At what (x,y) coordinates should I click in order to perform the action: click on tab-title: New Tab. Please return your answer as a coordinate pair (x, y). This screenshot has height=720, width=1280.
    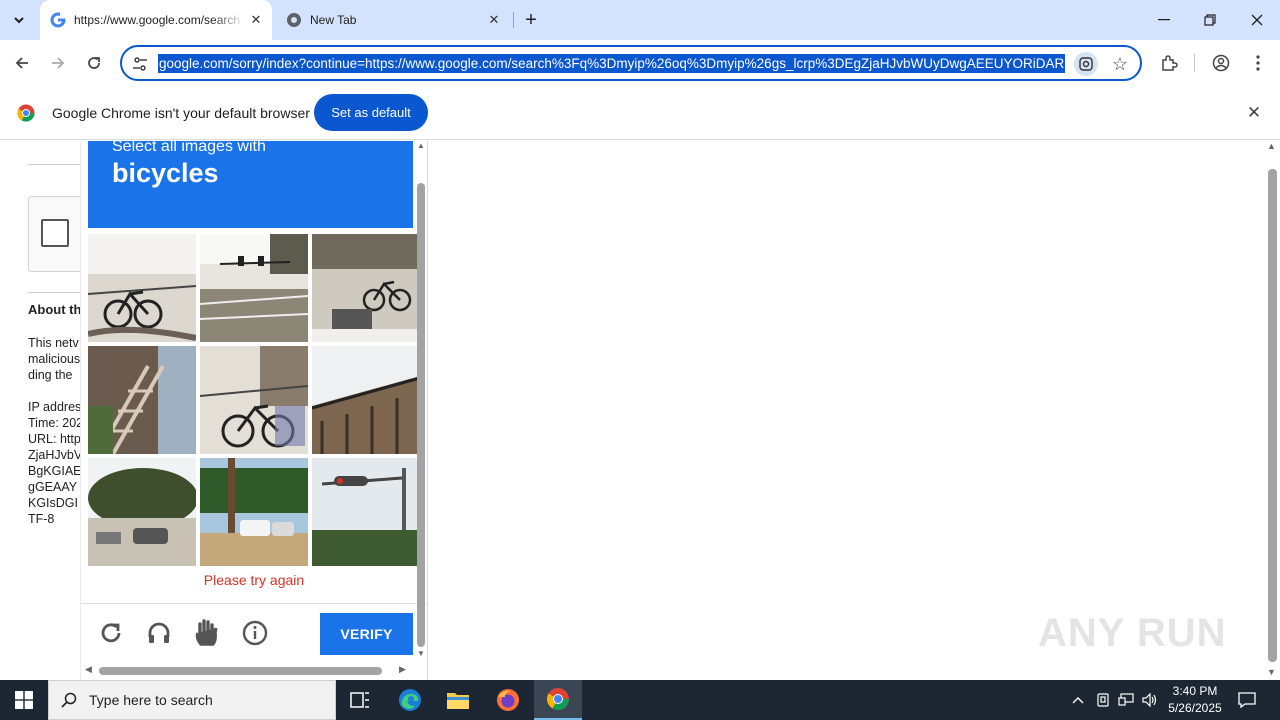
    Looking at the image, I should click on (333, 20).